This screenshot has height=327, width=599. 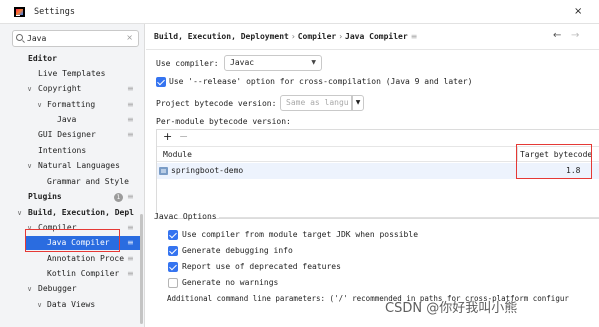 What do you see at coordinates (72, 120) in the screenshot?
I see `sidebar-item-java-formatting: Java ≡` at bounding box center [72, 120].